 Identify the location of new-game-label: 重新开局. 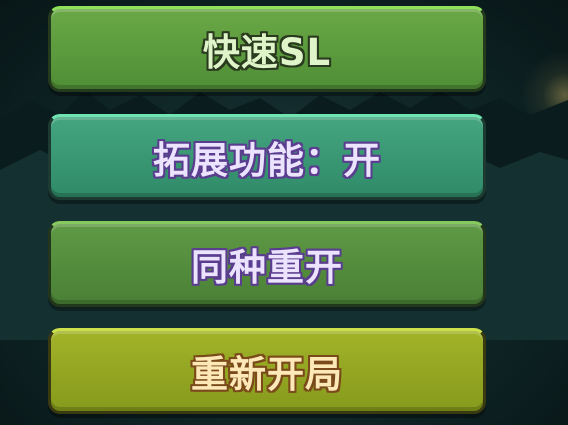
(267, 374).